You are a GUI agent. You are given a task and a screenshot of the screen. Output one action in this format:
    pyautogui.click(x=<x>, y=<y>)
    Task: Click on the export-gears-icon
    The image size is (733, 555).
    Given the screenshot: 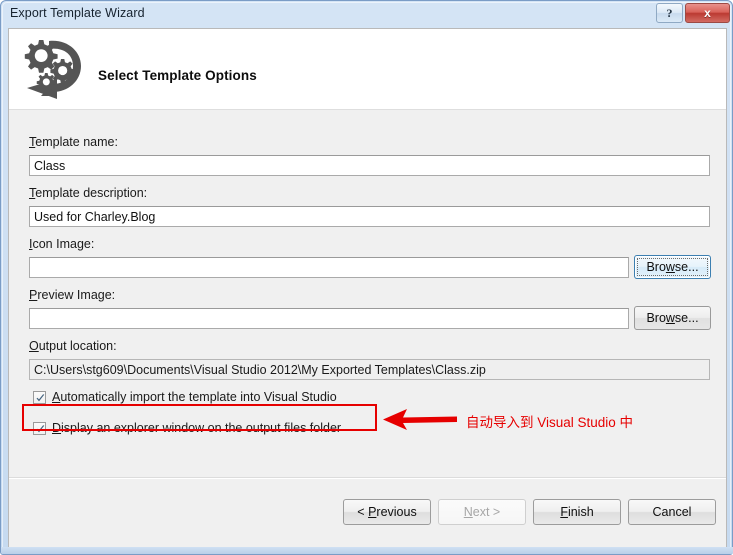 What is the action you would take?
    pyautogui.click(x=54, y=68)
    